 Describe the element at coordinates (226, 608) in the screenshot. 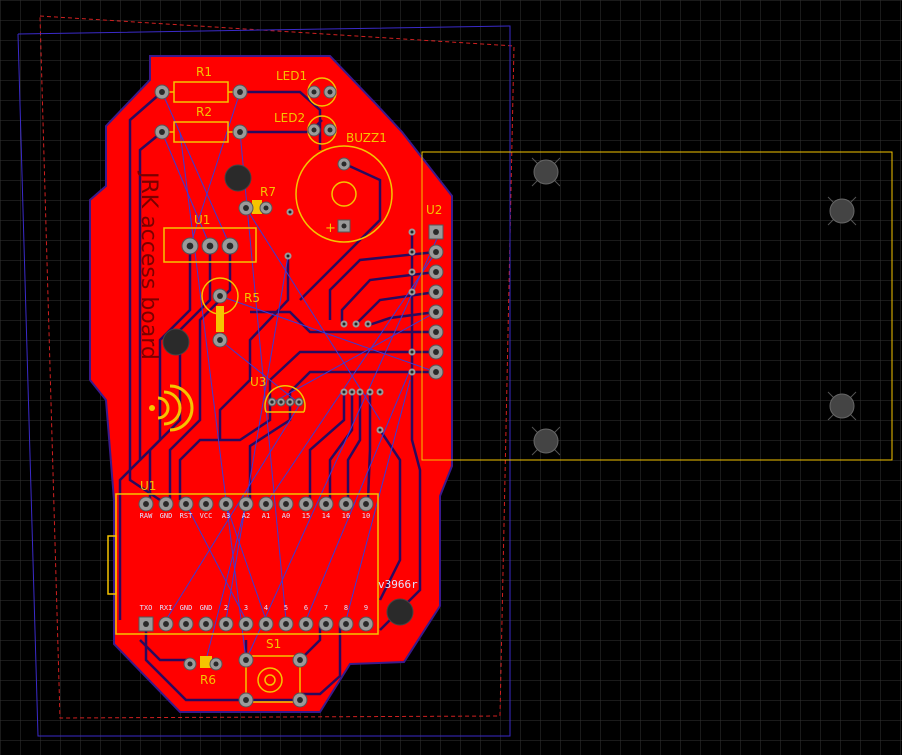

I see `mcu-bottom-pin-label: 2` at that location.